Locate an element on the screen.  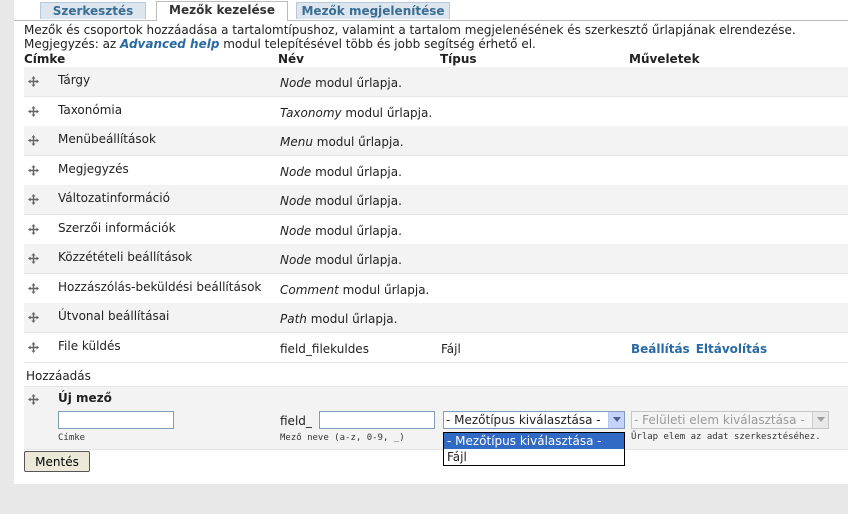
new-field-title: Új mező is located at coordinates (85, 398).